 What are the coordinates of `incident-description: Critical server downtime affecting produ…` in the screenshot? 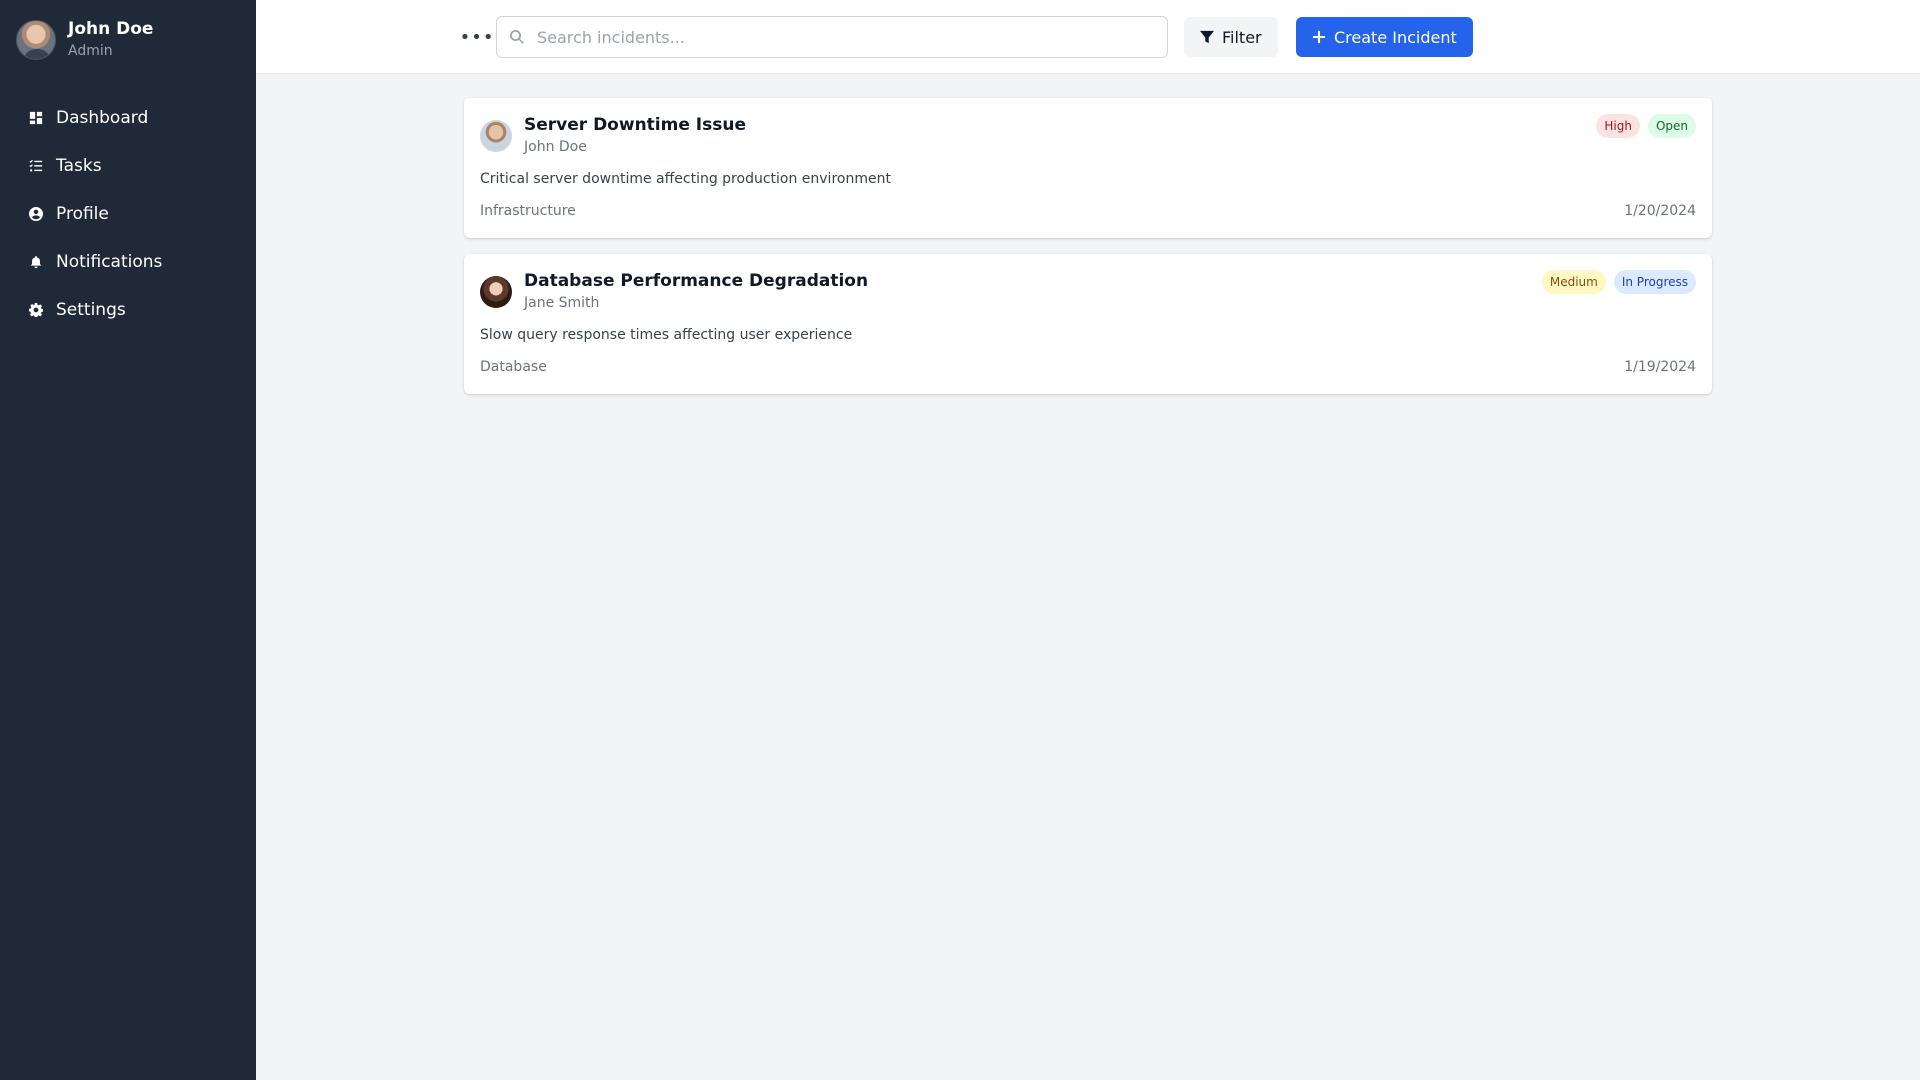 It's located at (685, 179).